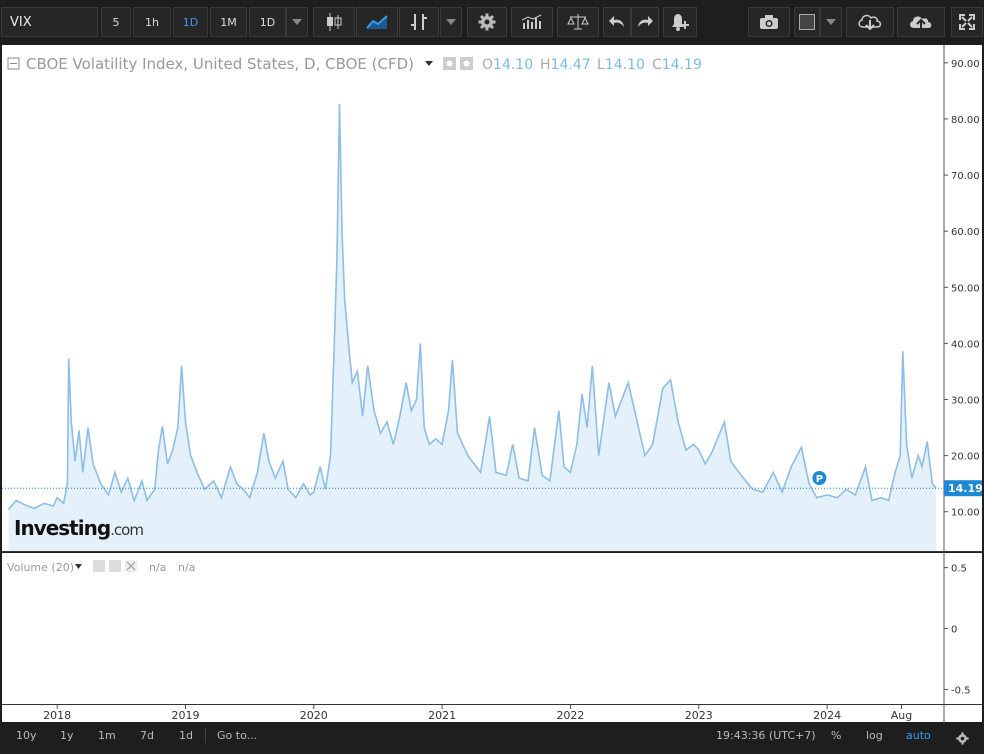 The image size is (984, 754). I want to click on low-value: 14.10, so click(625, 65).